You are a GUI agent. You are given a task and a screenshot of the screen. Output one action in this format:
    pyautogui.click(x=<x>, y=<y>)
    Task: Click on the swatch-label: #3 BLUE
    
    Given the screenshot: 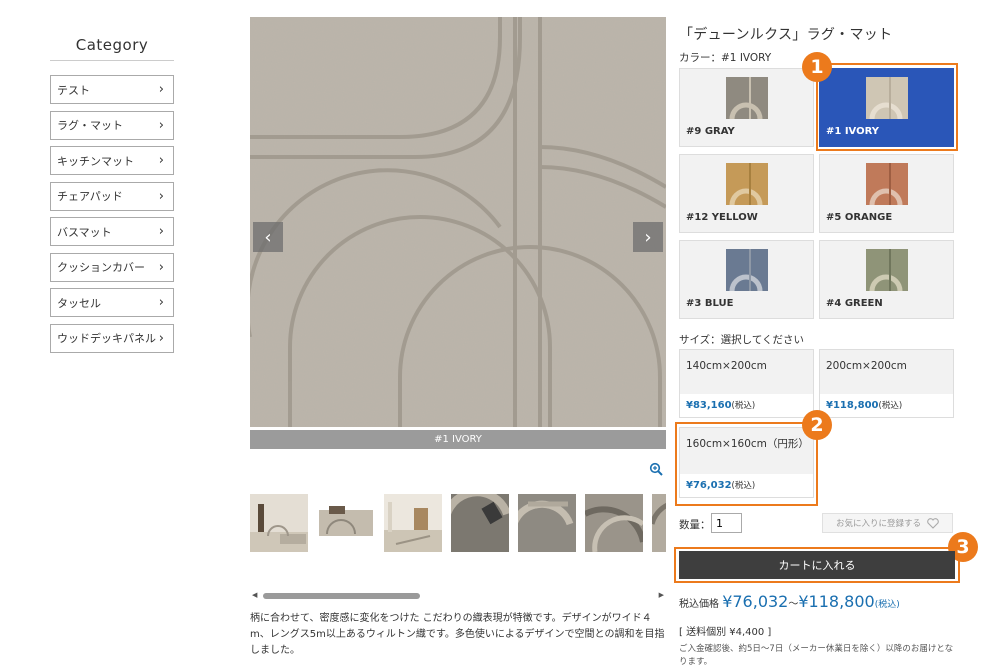 What is the action you would take?
    pyautogui.click(x=710, y=303)
    